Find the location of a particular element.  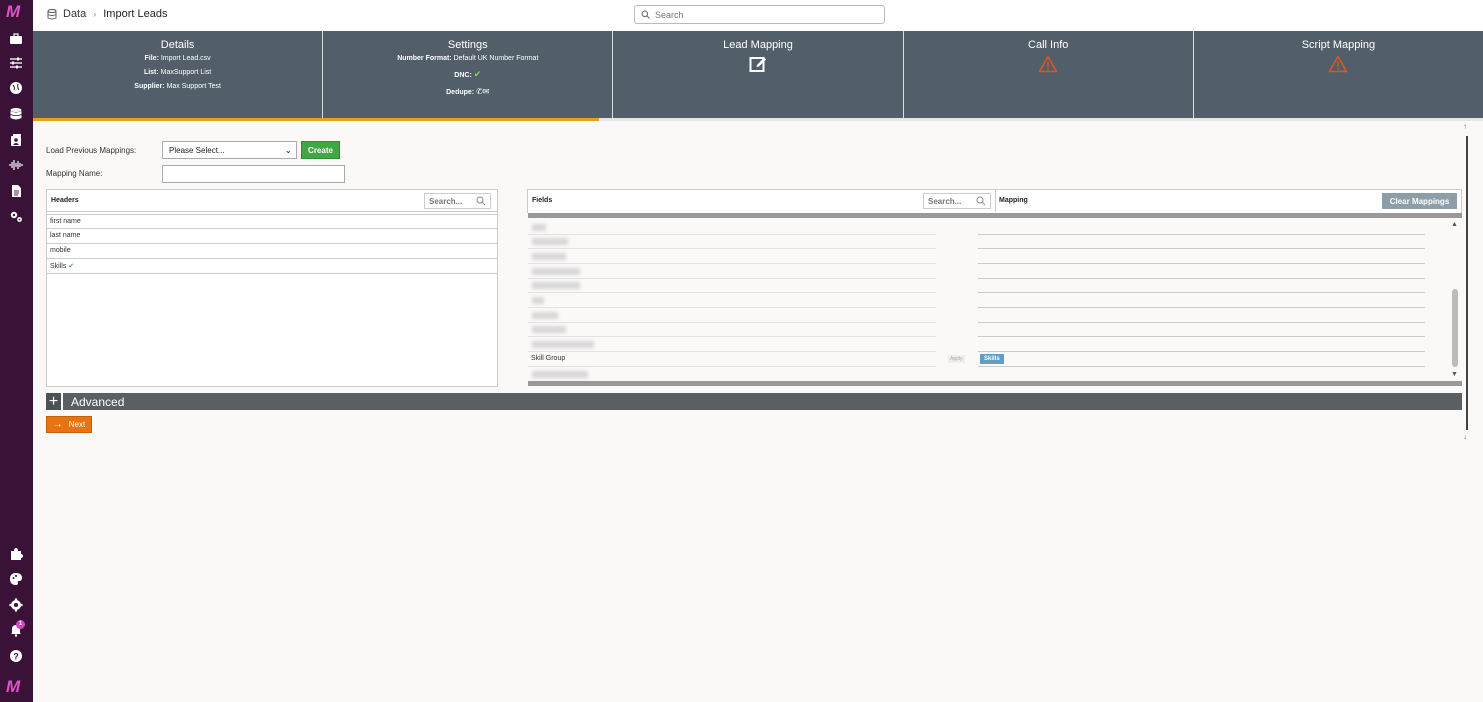

step-title: Script Mapping is located at coordinates (1338, 45).